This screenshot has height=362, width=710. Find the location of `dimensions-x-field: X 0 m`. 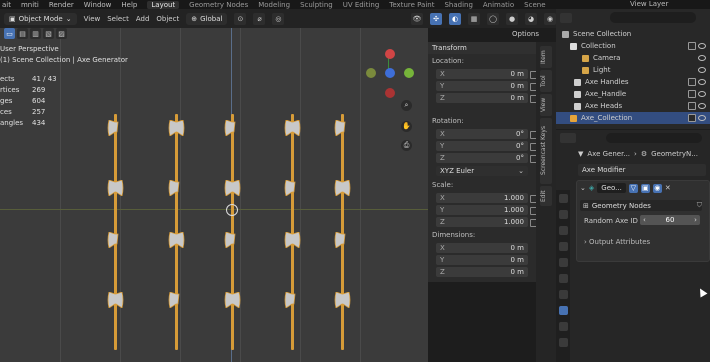

dimensions-x-field: X 0 m is located at coordinates (482, 248).